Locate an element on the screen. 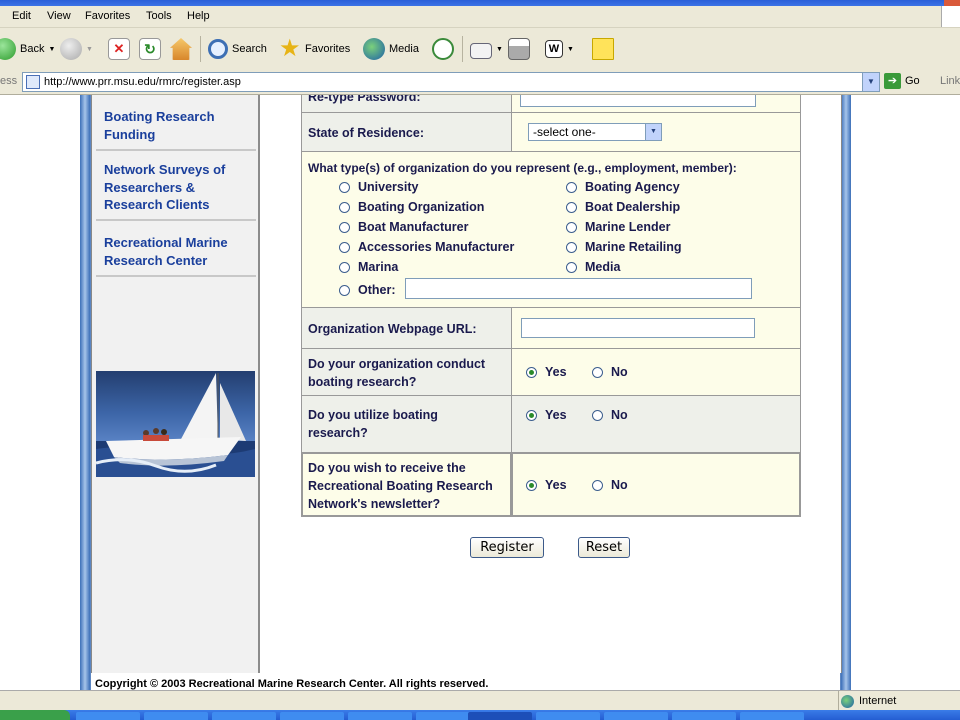 The width and height of the screenshot is (960, 720). search-label: Search is located at coordinates (249, 49).